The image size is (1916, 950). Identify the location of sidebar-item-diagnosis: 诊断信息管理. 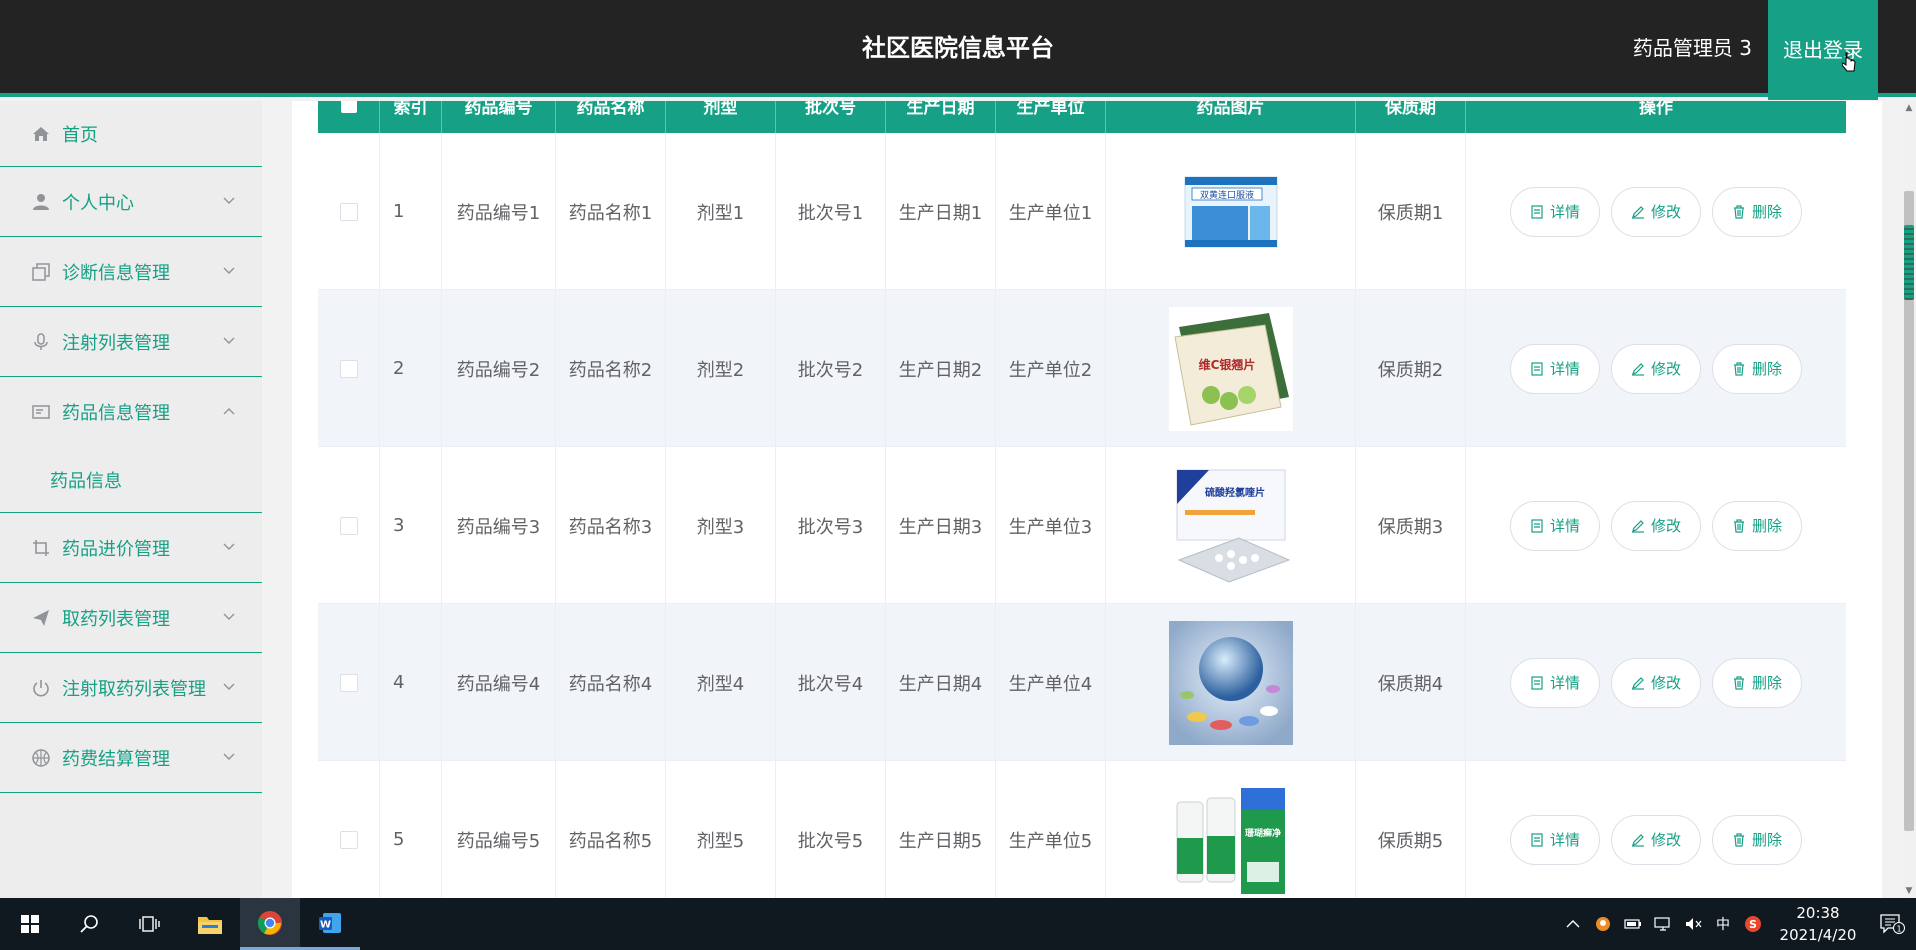
(131, 272).